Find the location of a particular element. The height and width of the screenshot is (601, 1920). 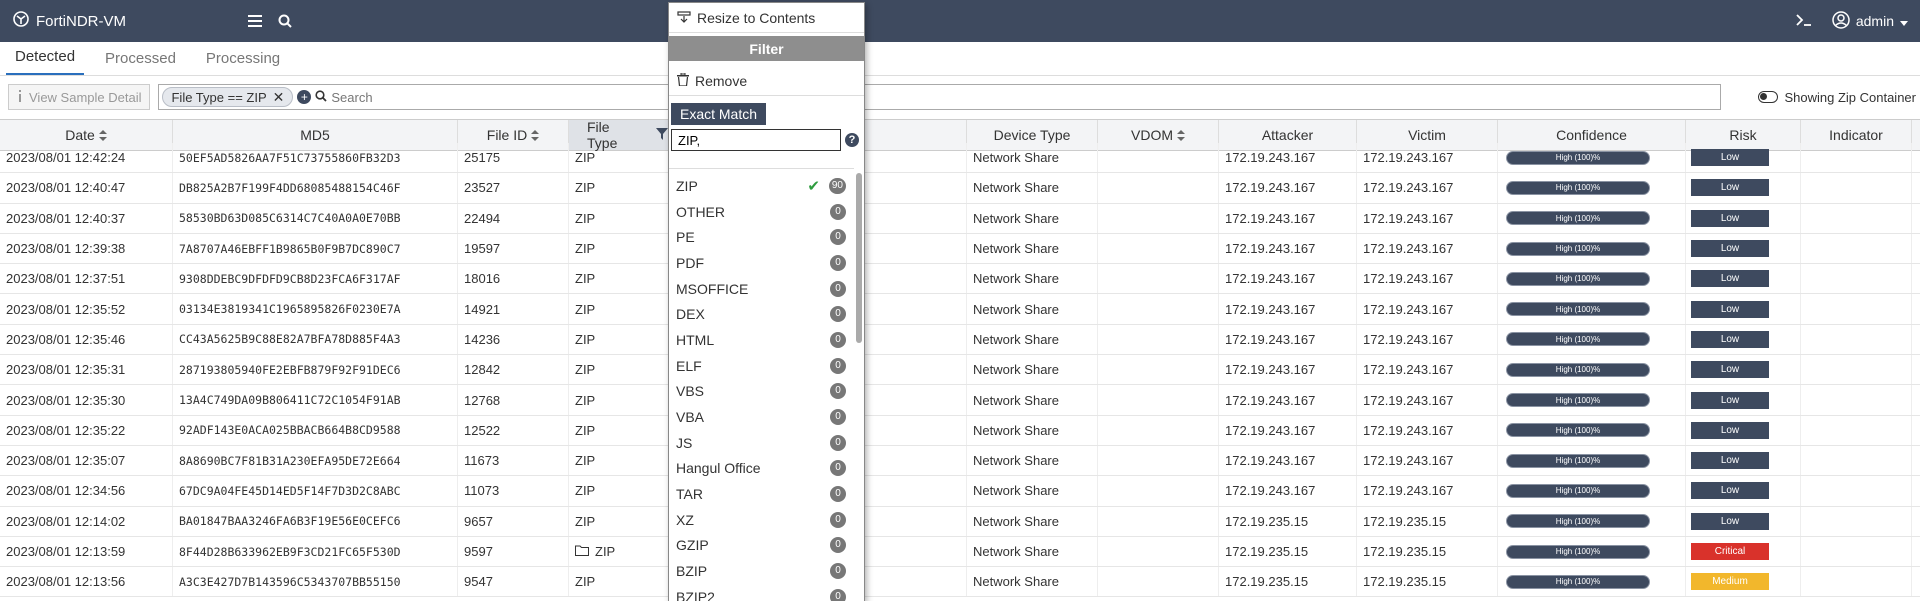

exact-match-button: Exact Match is located at coordinates (718, 114).